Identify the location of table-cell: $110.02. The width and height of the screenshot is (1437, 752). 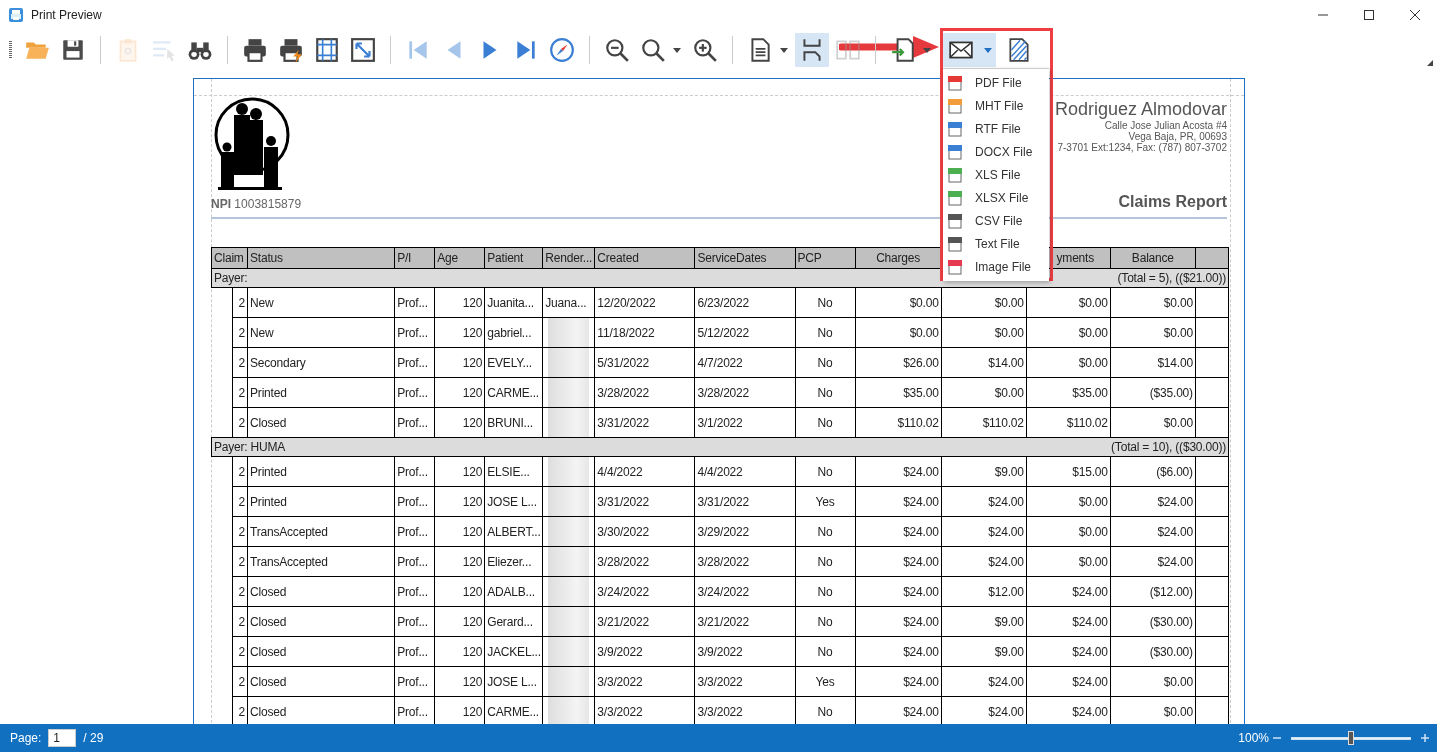
(984, 422).